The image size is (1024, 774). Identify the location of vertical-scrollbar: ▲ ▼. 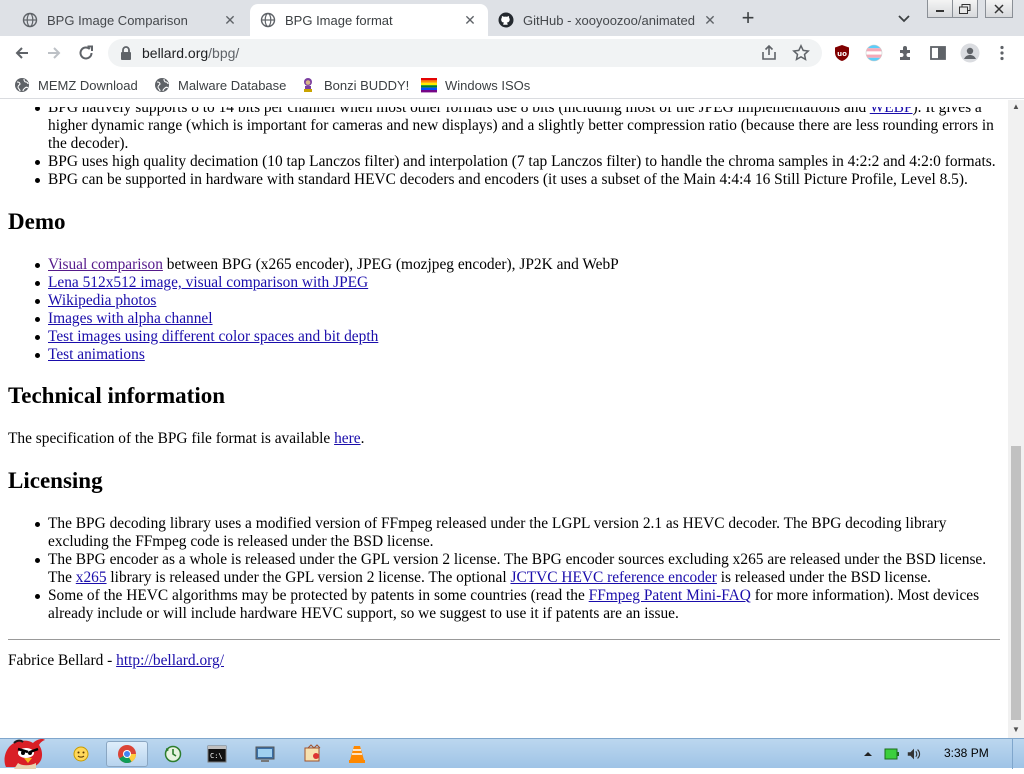
(1016, 419).